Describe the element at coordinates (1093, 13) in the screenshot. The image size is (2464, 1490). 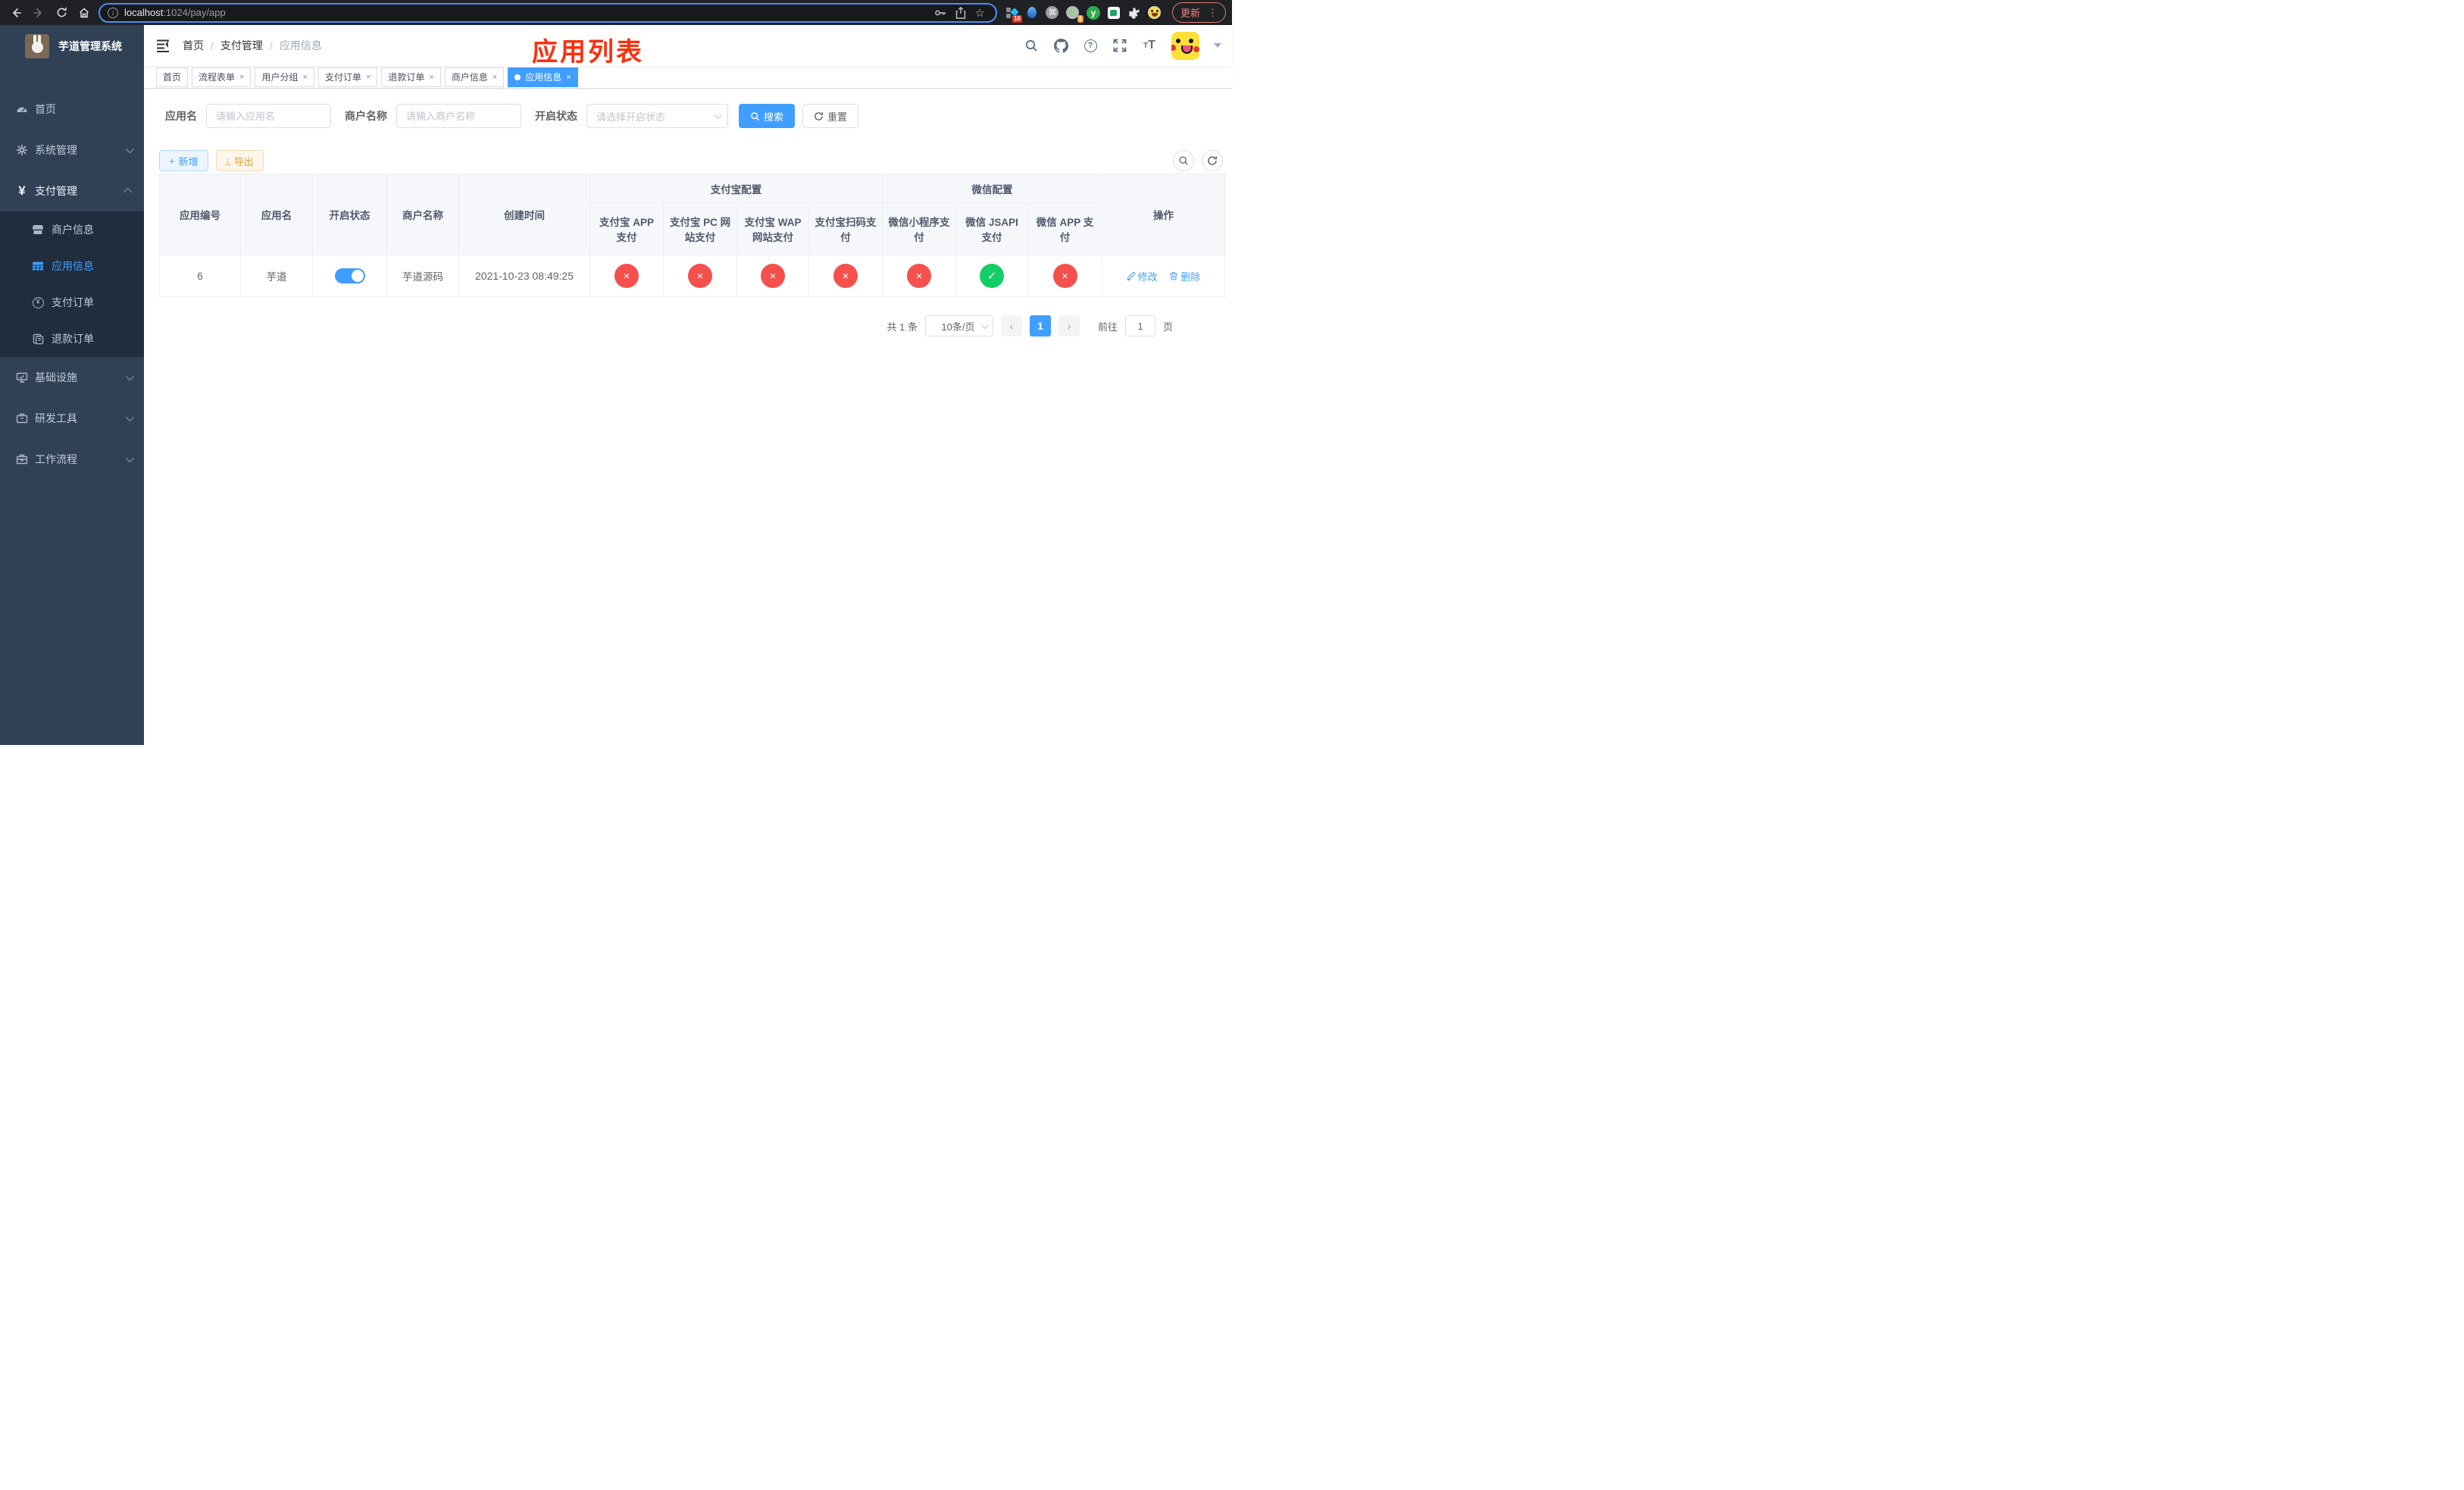
I see `extension-y-logo-icon: y` at that location.